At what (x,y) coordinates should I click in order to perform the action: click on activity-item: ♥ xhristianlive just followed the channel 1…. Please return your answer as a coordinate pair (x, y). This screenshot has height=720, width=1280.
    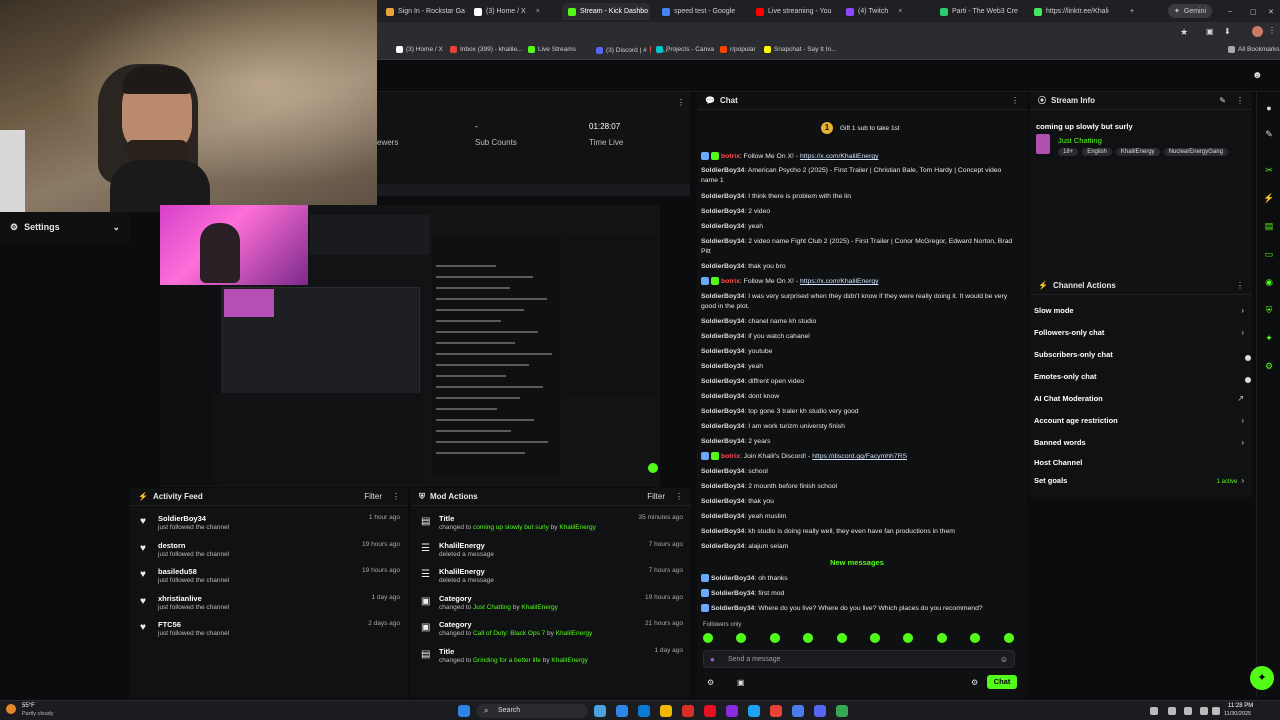
    Looking at the image, I should click on (269, 606).